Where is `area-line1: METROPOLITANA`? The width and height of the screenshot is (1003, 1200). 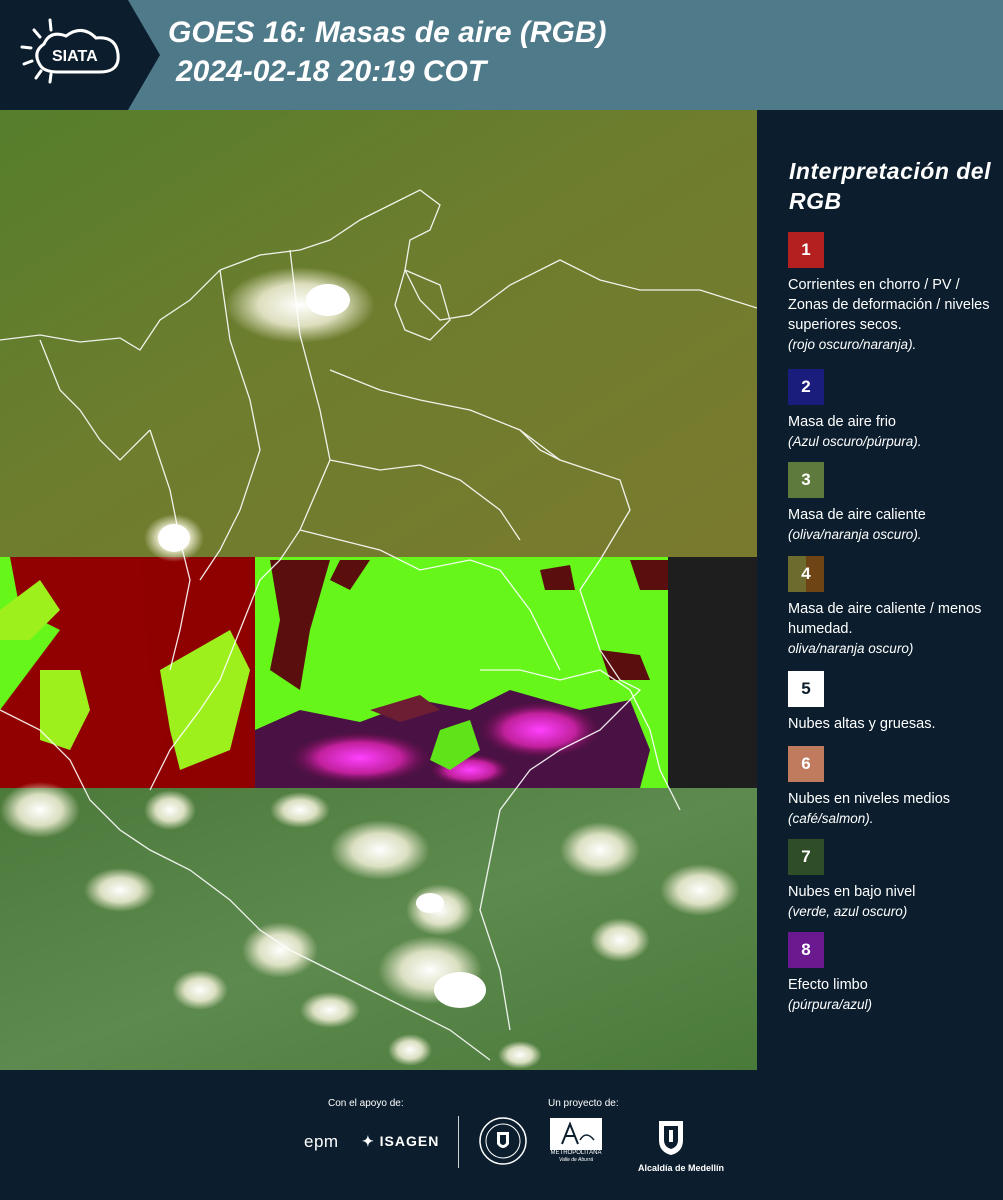
area-line1: METROPOLITANA is located at coordinates (576, 1153).